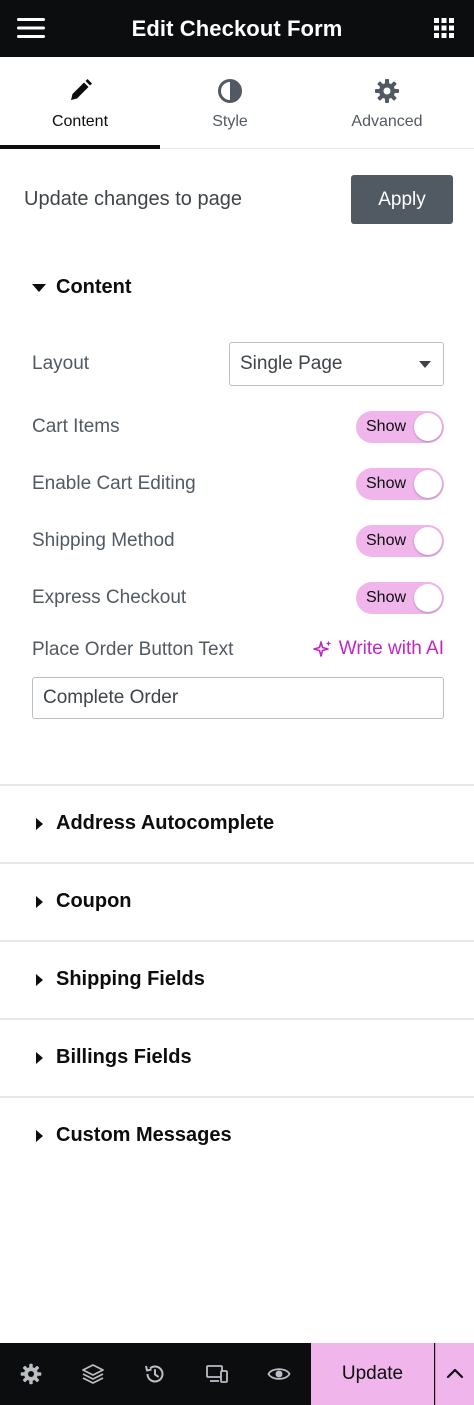  I want to click on chevron-up-icon, so click(455, 1373).